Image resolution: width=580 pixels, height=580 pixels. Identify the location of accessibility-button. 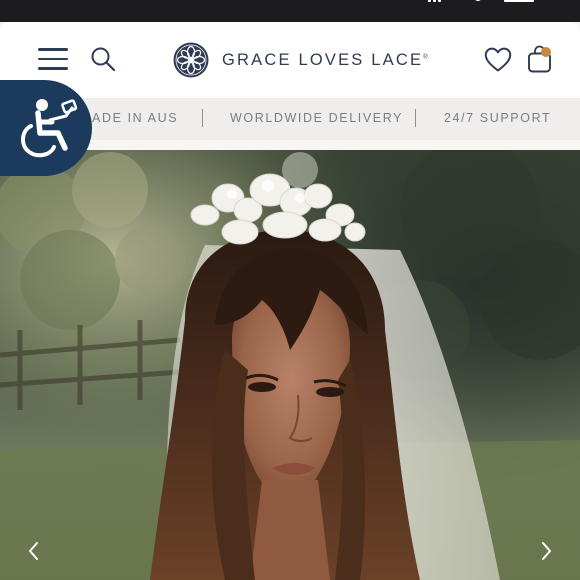
(46, 128).